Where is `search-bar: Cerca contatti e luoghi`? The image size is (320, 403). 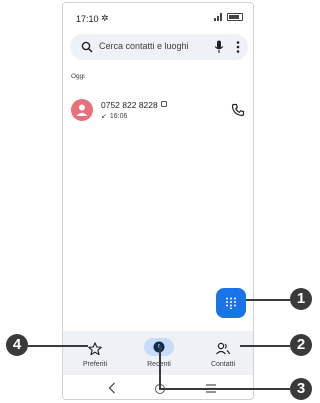
search-bar: Cerca contatti e luoghi is located at coordinates (159, 47).